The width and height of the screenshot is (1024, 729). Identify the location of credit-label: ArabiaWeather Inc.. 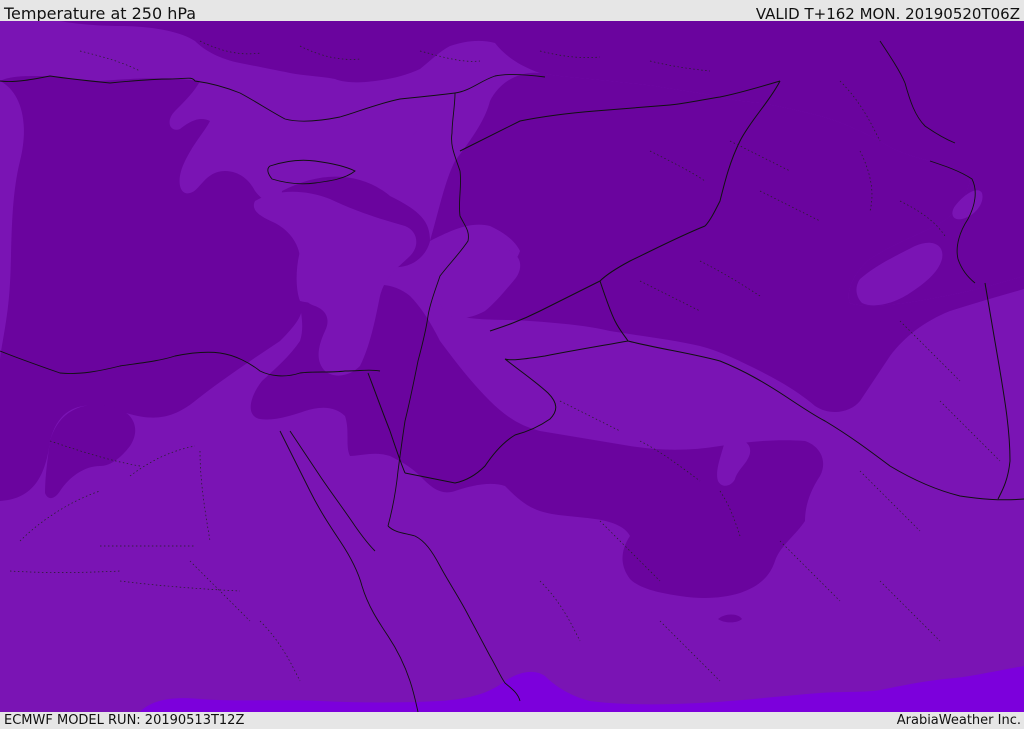
(958, 720).